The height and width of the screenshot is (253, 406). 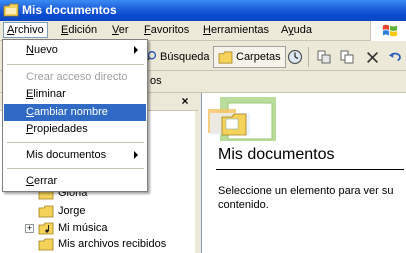 I want to click on windows-logo-box, so click(x=388, y=31).